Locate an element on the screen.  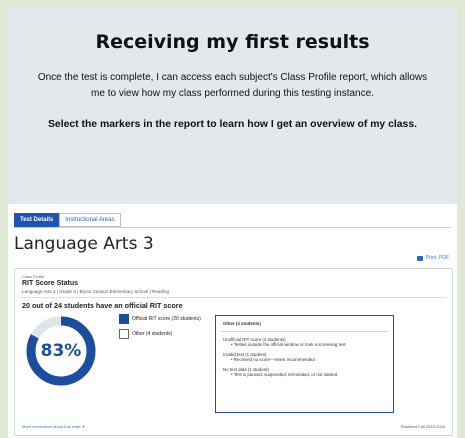
print-label: Print .PDF is located at coordinates (437, 258).